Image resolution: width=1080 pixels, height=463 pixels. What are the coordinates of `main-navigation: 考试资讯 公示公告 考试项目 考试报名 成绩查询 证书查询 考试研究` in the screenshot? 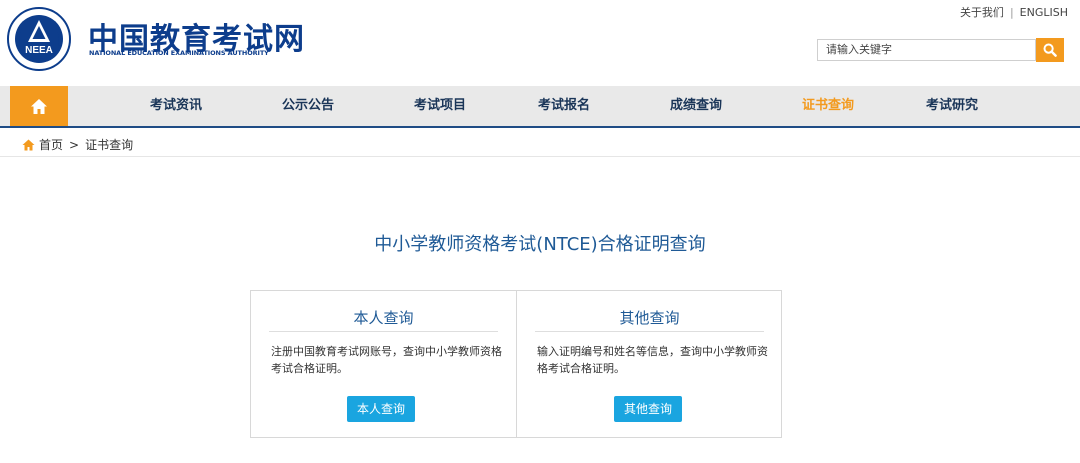 It's located at (540, 107).